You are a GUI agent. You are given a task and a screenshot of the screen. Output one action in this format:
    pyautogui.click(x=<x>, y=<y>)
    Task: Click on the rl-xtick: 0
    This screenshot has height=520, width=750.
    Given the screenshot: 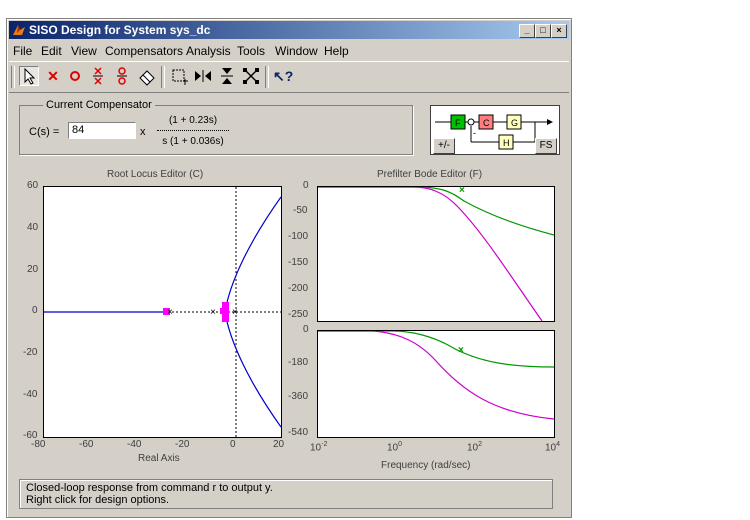 What is the action you would take?
    pyautogui.click(x=233, y=444)
    